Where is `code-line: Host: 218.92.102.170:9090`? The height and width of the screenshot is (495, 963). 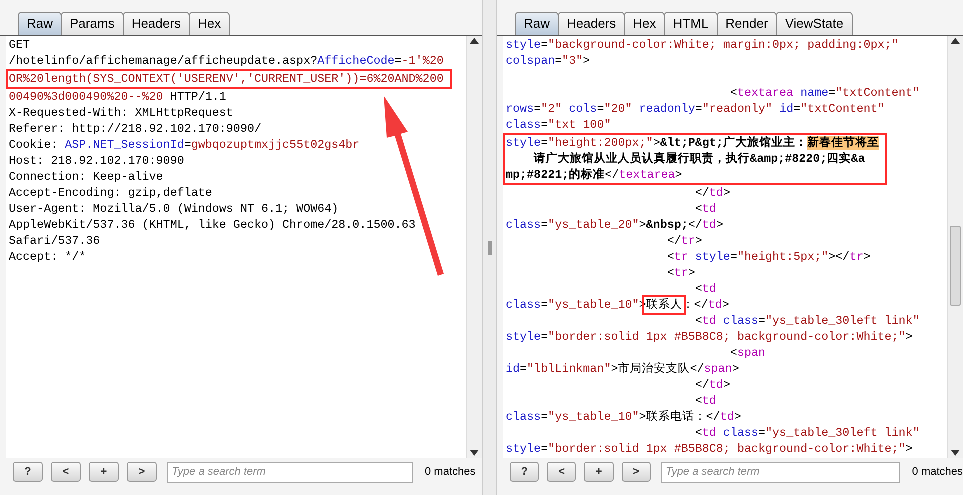 code-line: Host: 218.92.102.170:9090 is located at coordinates (96, 161).